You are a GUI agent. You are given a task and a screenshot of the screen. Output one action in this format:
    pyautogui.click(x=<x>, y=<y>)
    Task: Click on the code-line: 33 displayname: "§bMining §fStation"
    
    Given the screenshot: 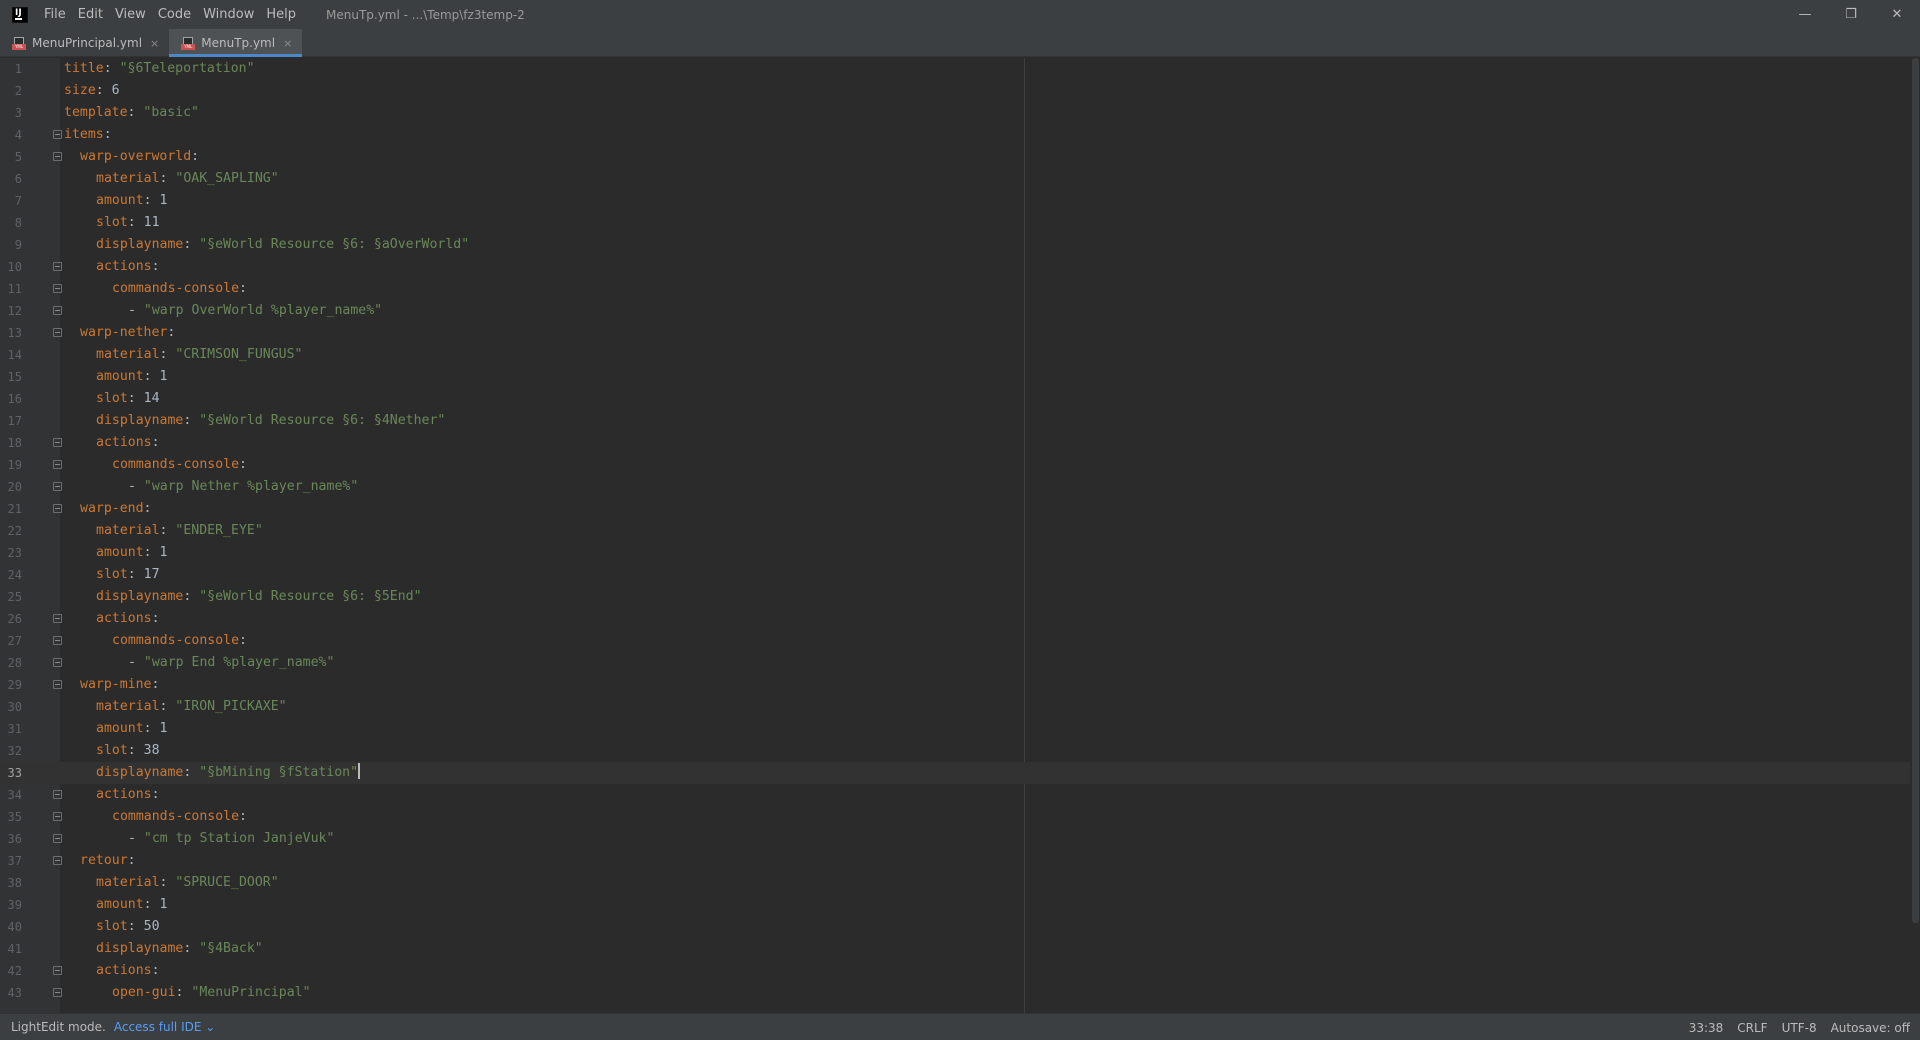 What is the action you would take?
    pyautogui.click(x=955, y=773)
    